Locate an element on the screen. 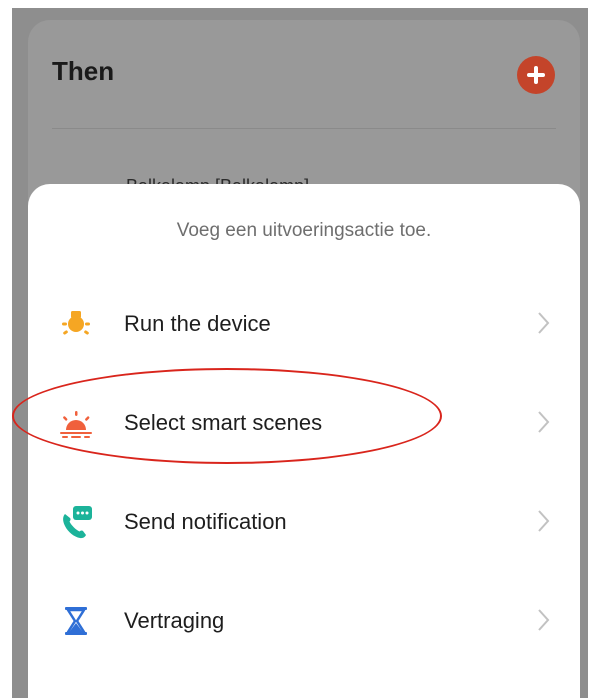 The height and width of the screenshot is (698, 596). section-title: Then is located at coordinates (83, 71).